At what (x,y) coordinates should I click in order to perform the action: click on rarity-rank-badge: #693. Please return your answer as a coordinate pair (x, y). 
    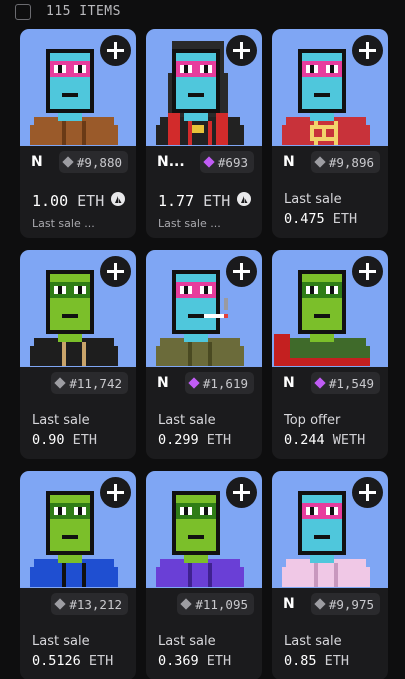
    Looking at the image, I should click on (226, 162).